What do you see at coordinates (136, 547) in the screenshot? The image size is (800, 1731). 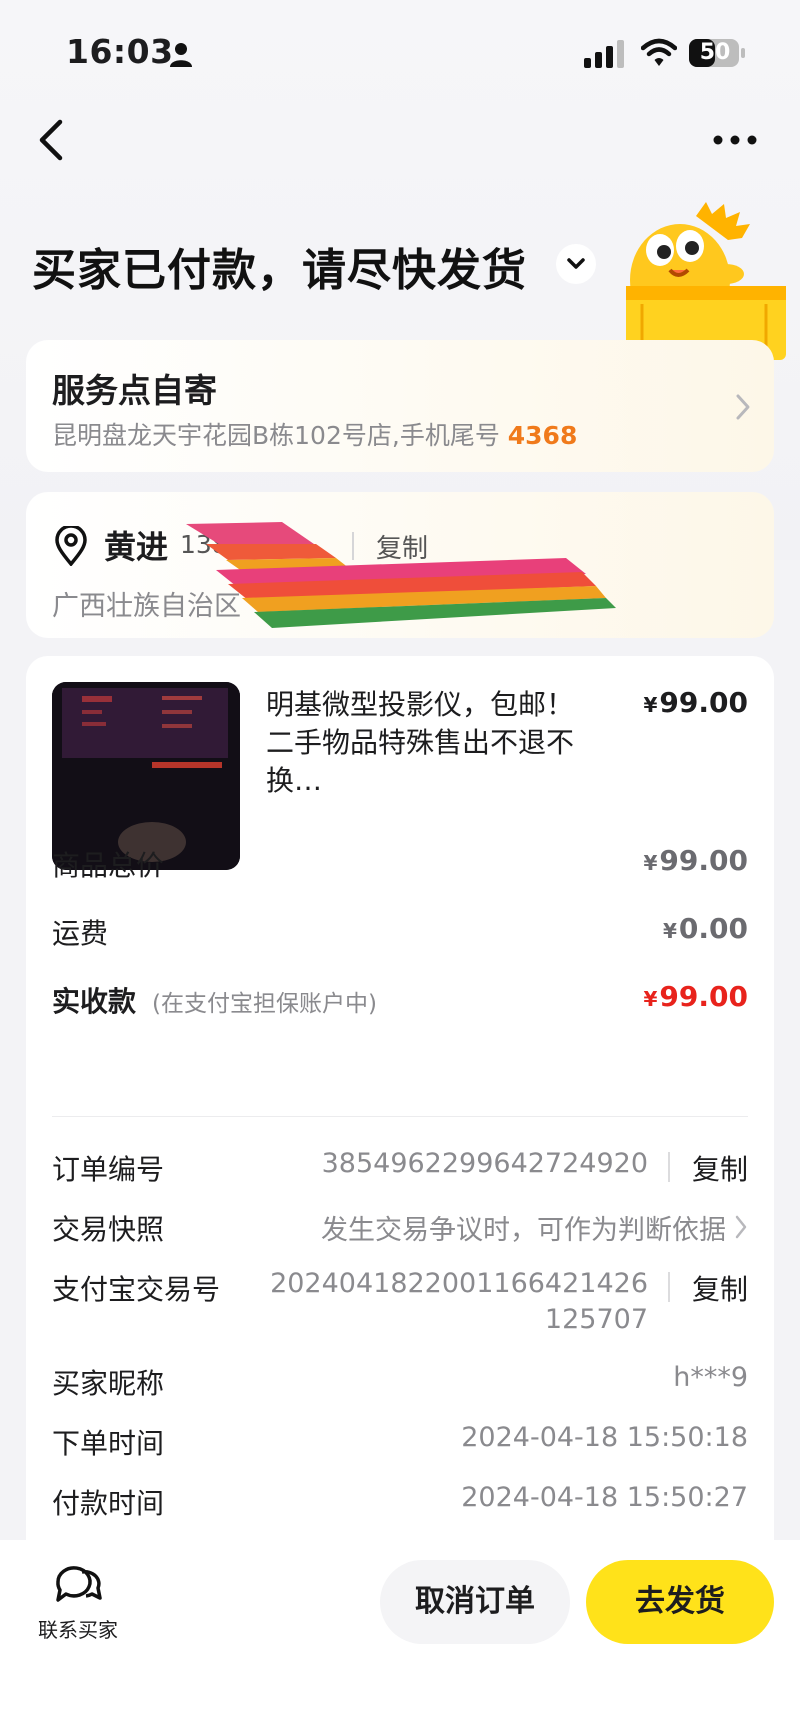 I see `buyer-name: 黄进` at bounding box center [136, 547].